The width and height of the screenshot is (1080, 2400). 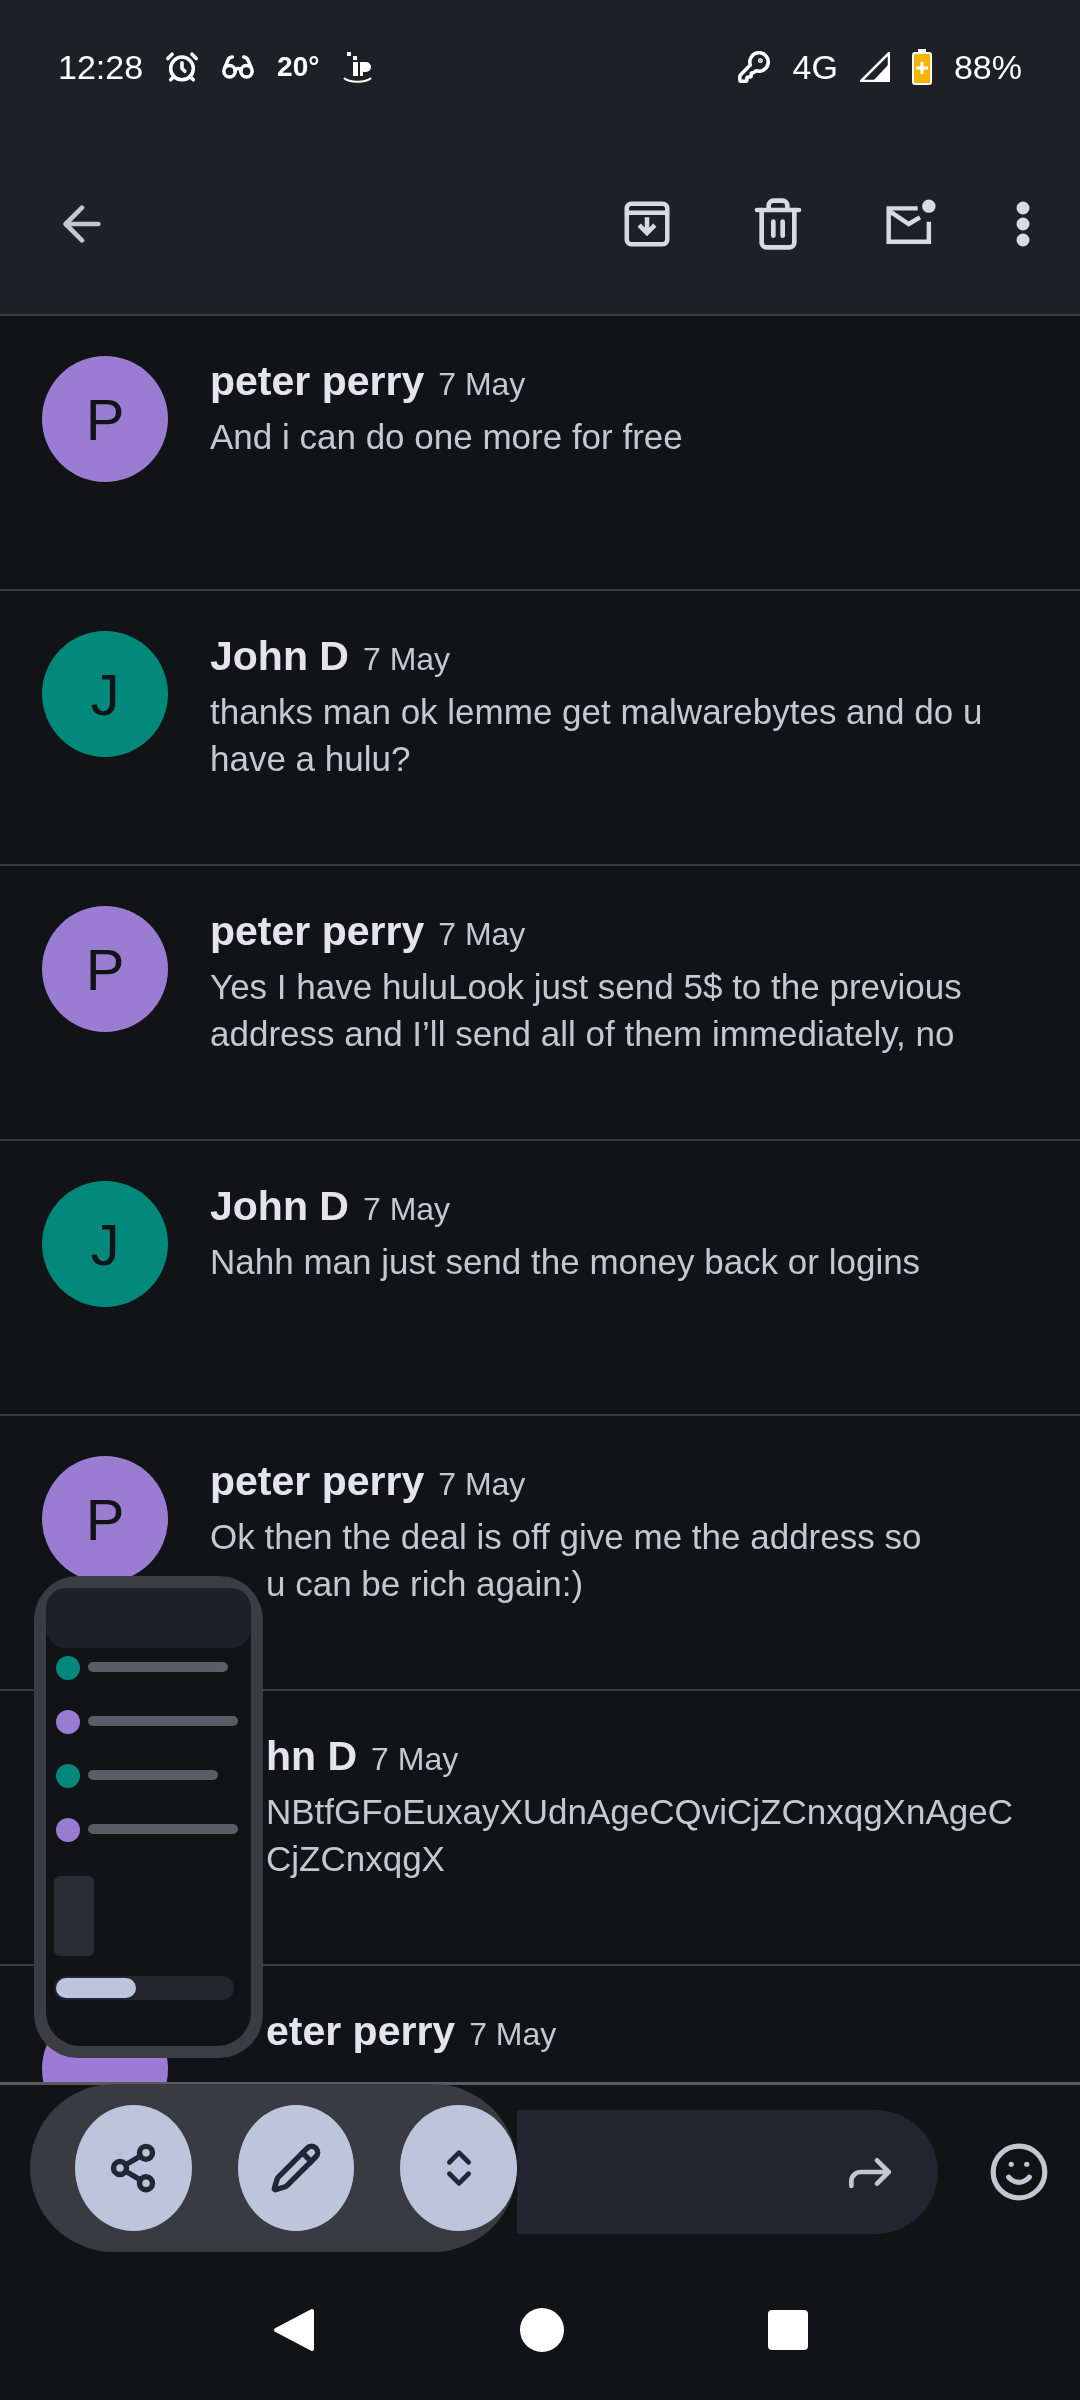 I want to click on sender-name: eter perry, so click(x=361, y=2031).